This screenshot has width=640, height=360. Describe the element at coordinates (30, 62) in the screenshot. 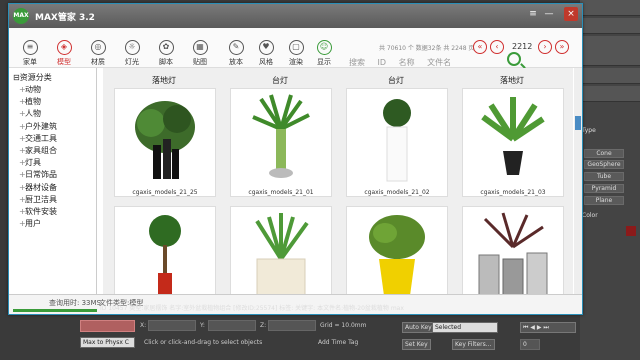

I see `tool-label: 家单` at that location.